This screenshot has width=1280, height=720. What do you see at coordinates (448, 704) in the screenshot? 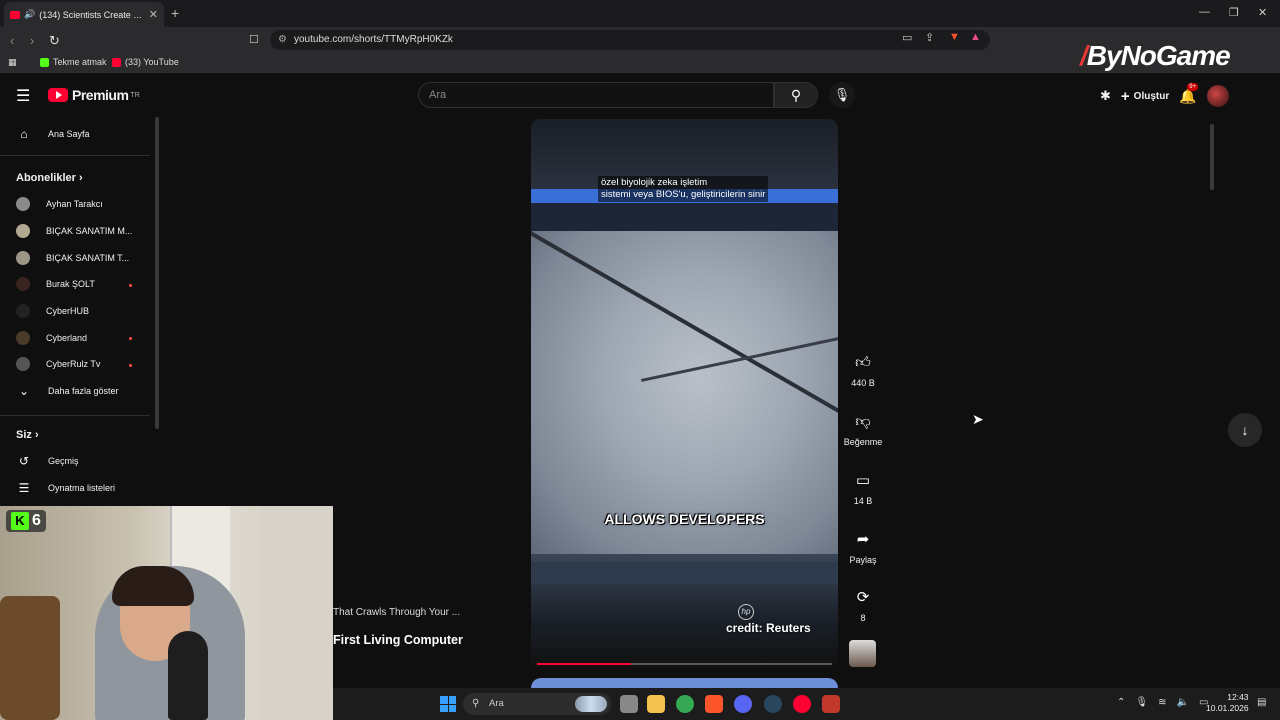
I see `windows-start-icon` at bounding box center [448, 704].